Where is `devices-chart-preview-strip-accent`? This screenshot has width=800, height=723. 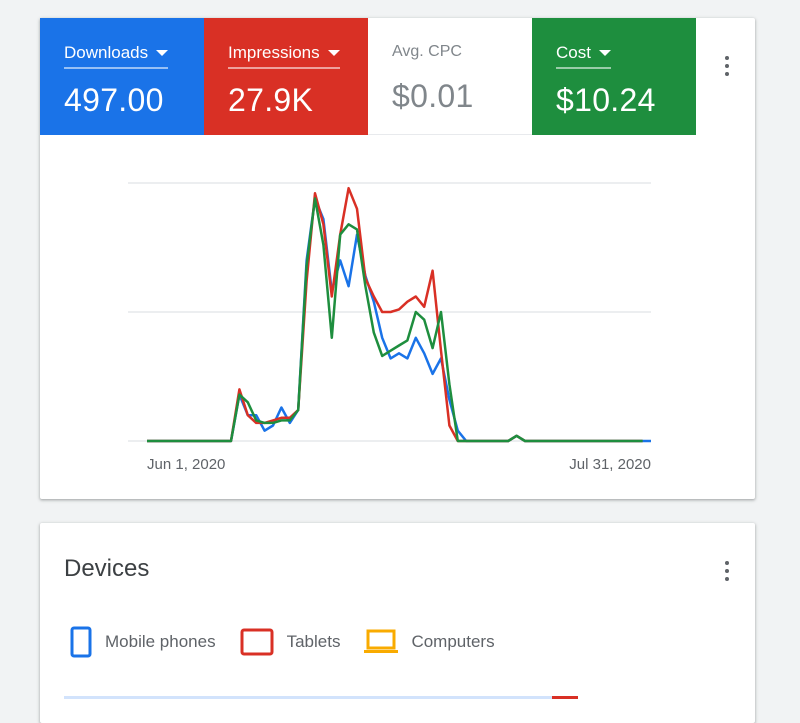 devices-chart-preview-strip-accent is located at coordinates (565, 697).